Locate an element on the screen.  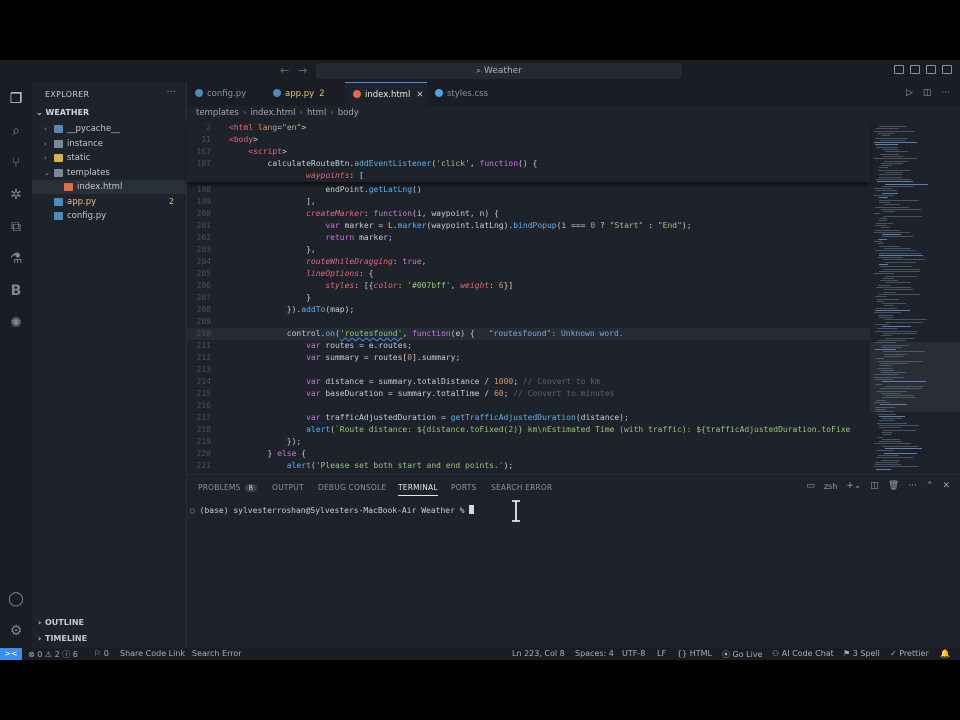
spell-status: ⚑ 3 Spell is located at coordinates (861, 653).